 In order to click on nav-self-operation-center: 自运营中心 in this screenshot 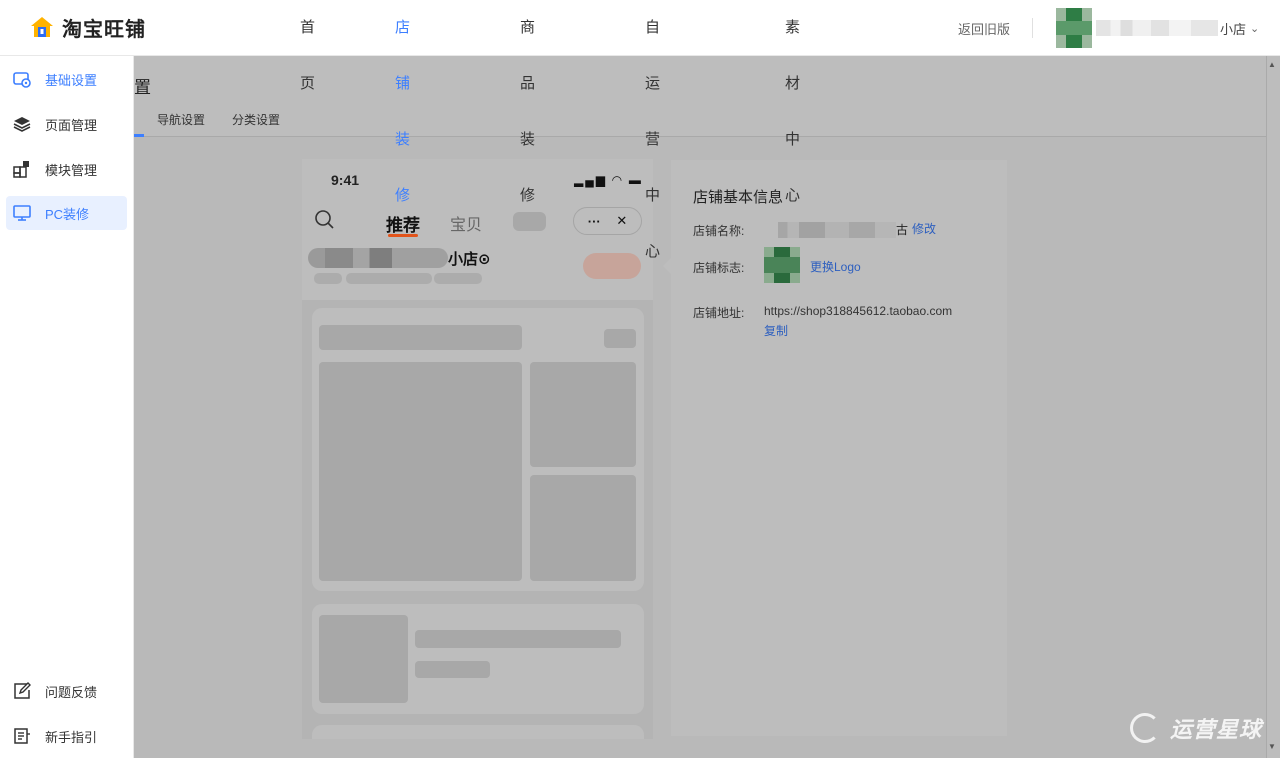, I will do `click(652, 130)`.